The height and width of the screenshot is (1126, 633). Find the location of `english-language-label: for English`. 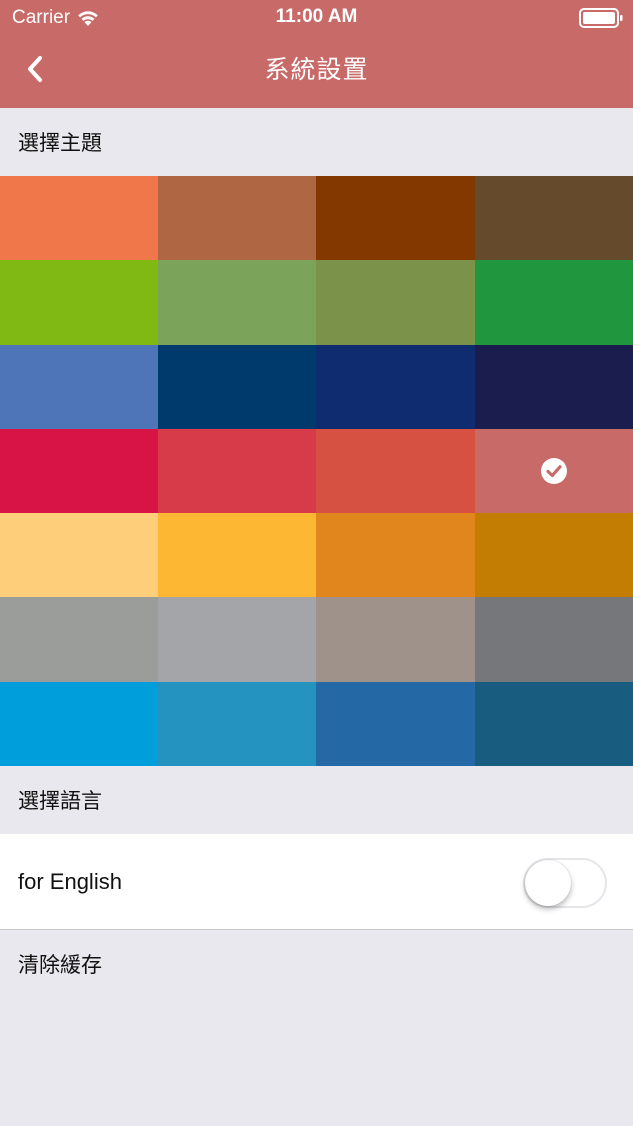

english-language-label: for English is located at coordinates (70, 881).